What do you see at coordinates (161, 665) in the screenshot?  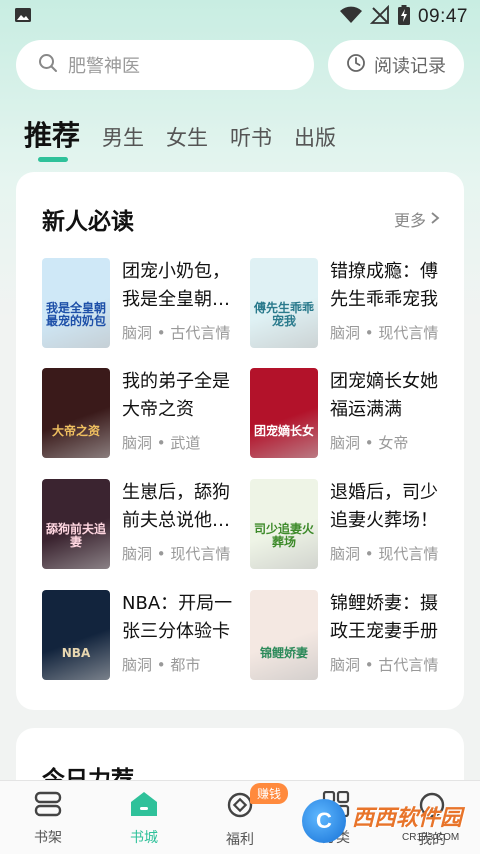 I see `book-meta: 脑洞 • 都市` at bounding box center [161, 665].